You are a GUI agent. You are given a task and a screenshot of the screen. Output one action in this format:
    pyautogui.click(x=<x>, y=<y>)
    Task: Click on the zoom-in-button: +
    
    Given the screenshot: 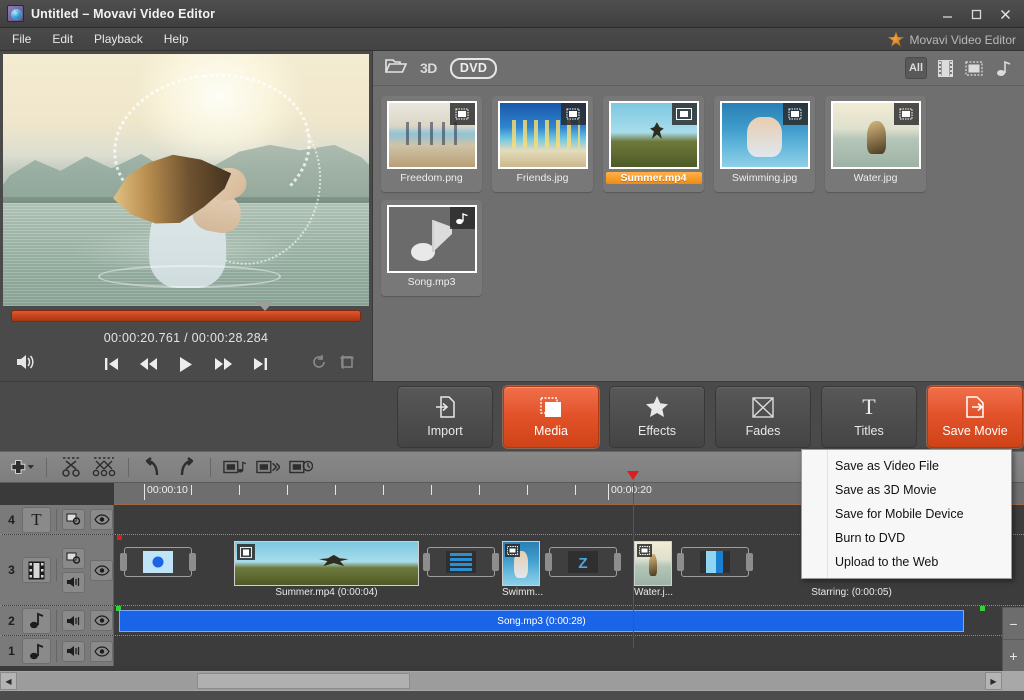 What is the action you would take?
    pyautogui.click(x=1013, y=655)
    